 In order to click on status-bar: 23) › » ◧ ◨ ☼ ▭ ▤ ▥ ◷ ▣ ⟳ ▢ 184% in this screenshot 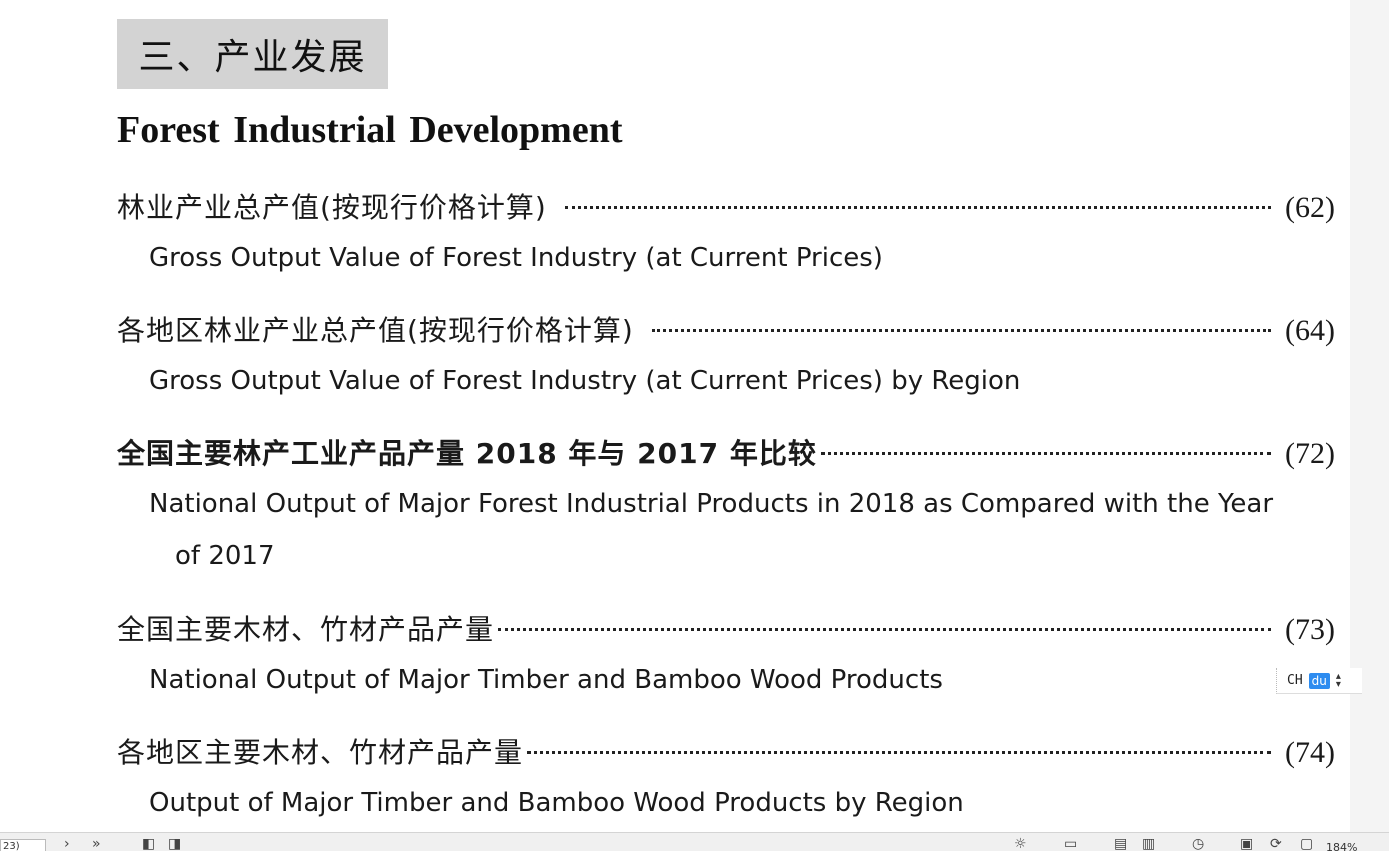, I will do `click(694, 841)`.